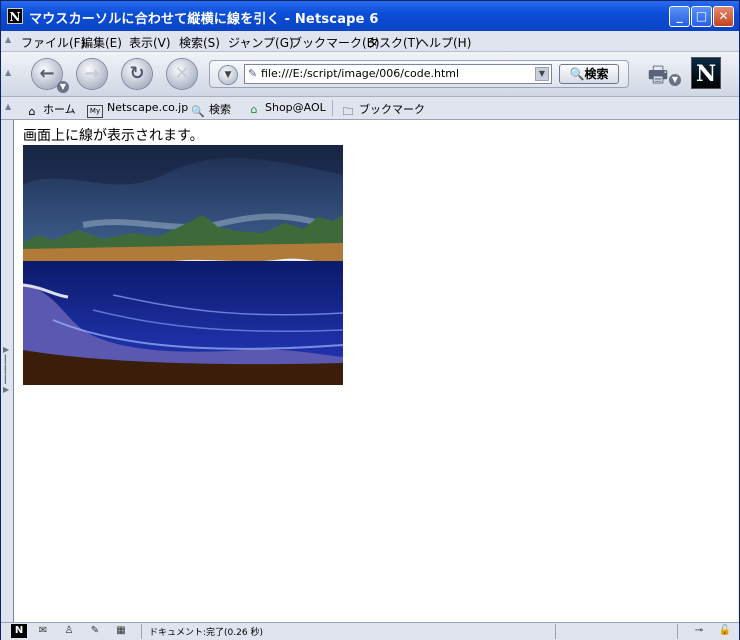 The image size is (740, 640). I want to click on menu-search: 検索(S), so click(199, 42).